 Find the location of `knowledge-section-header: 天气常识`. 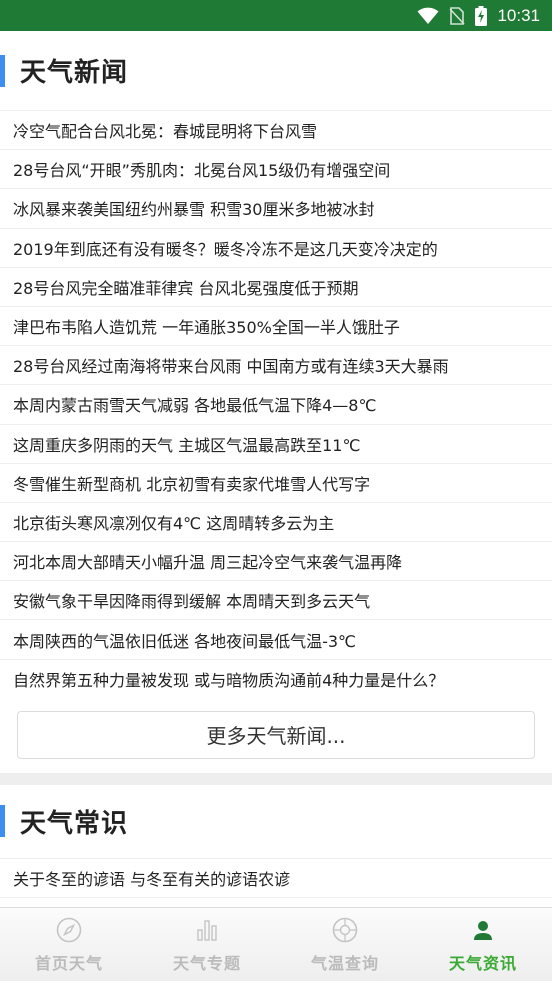

knowledge-section-header: 天气常识 is located at coordinates (276, 822).